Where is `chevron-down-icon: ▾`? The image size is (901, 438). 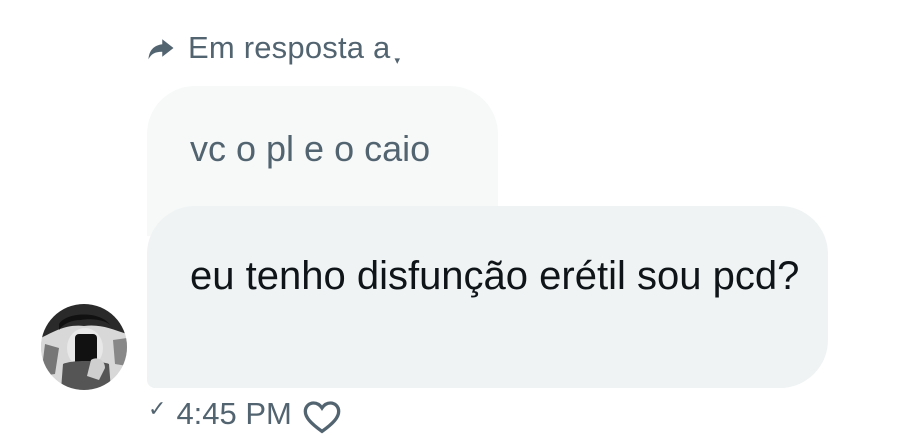
chevron-down-icon: ▾ is located at coordinates (397, 60).